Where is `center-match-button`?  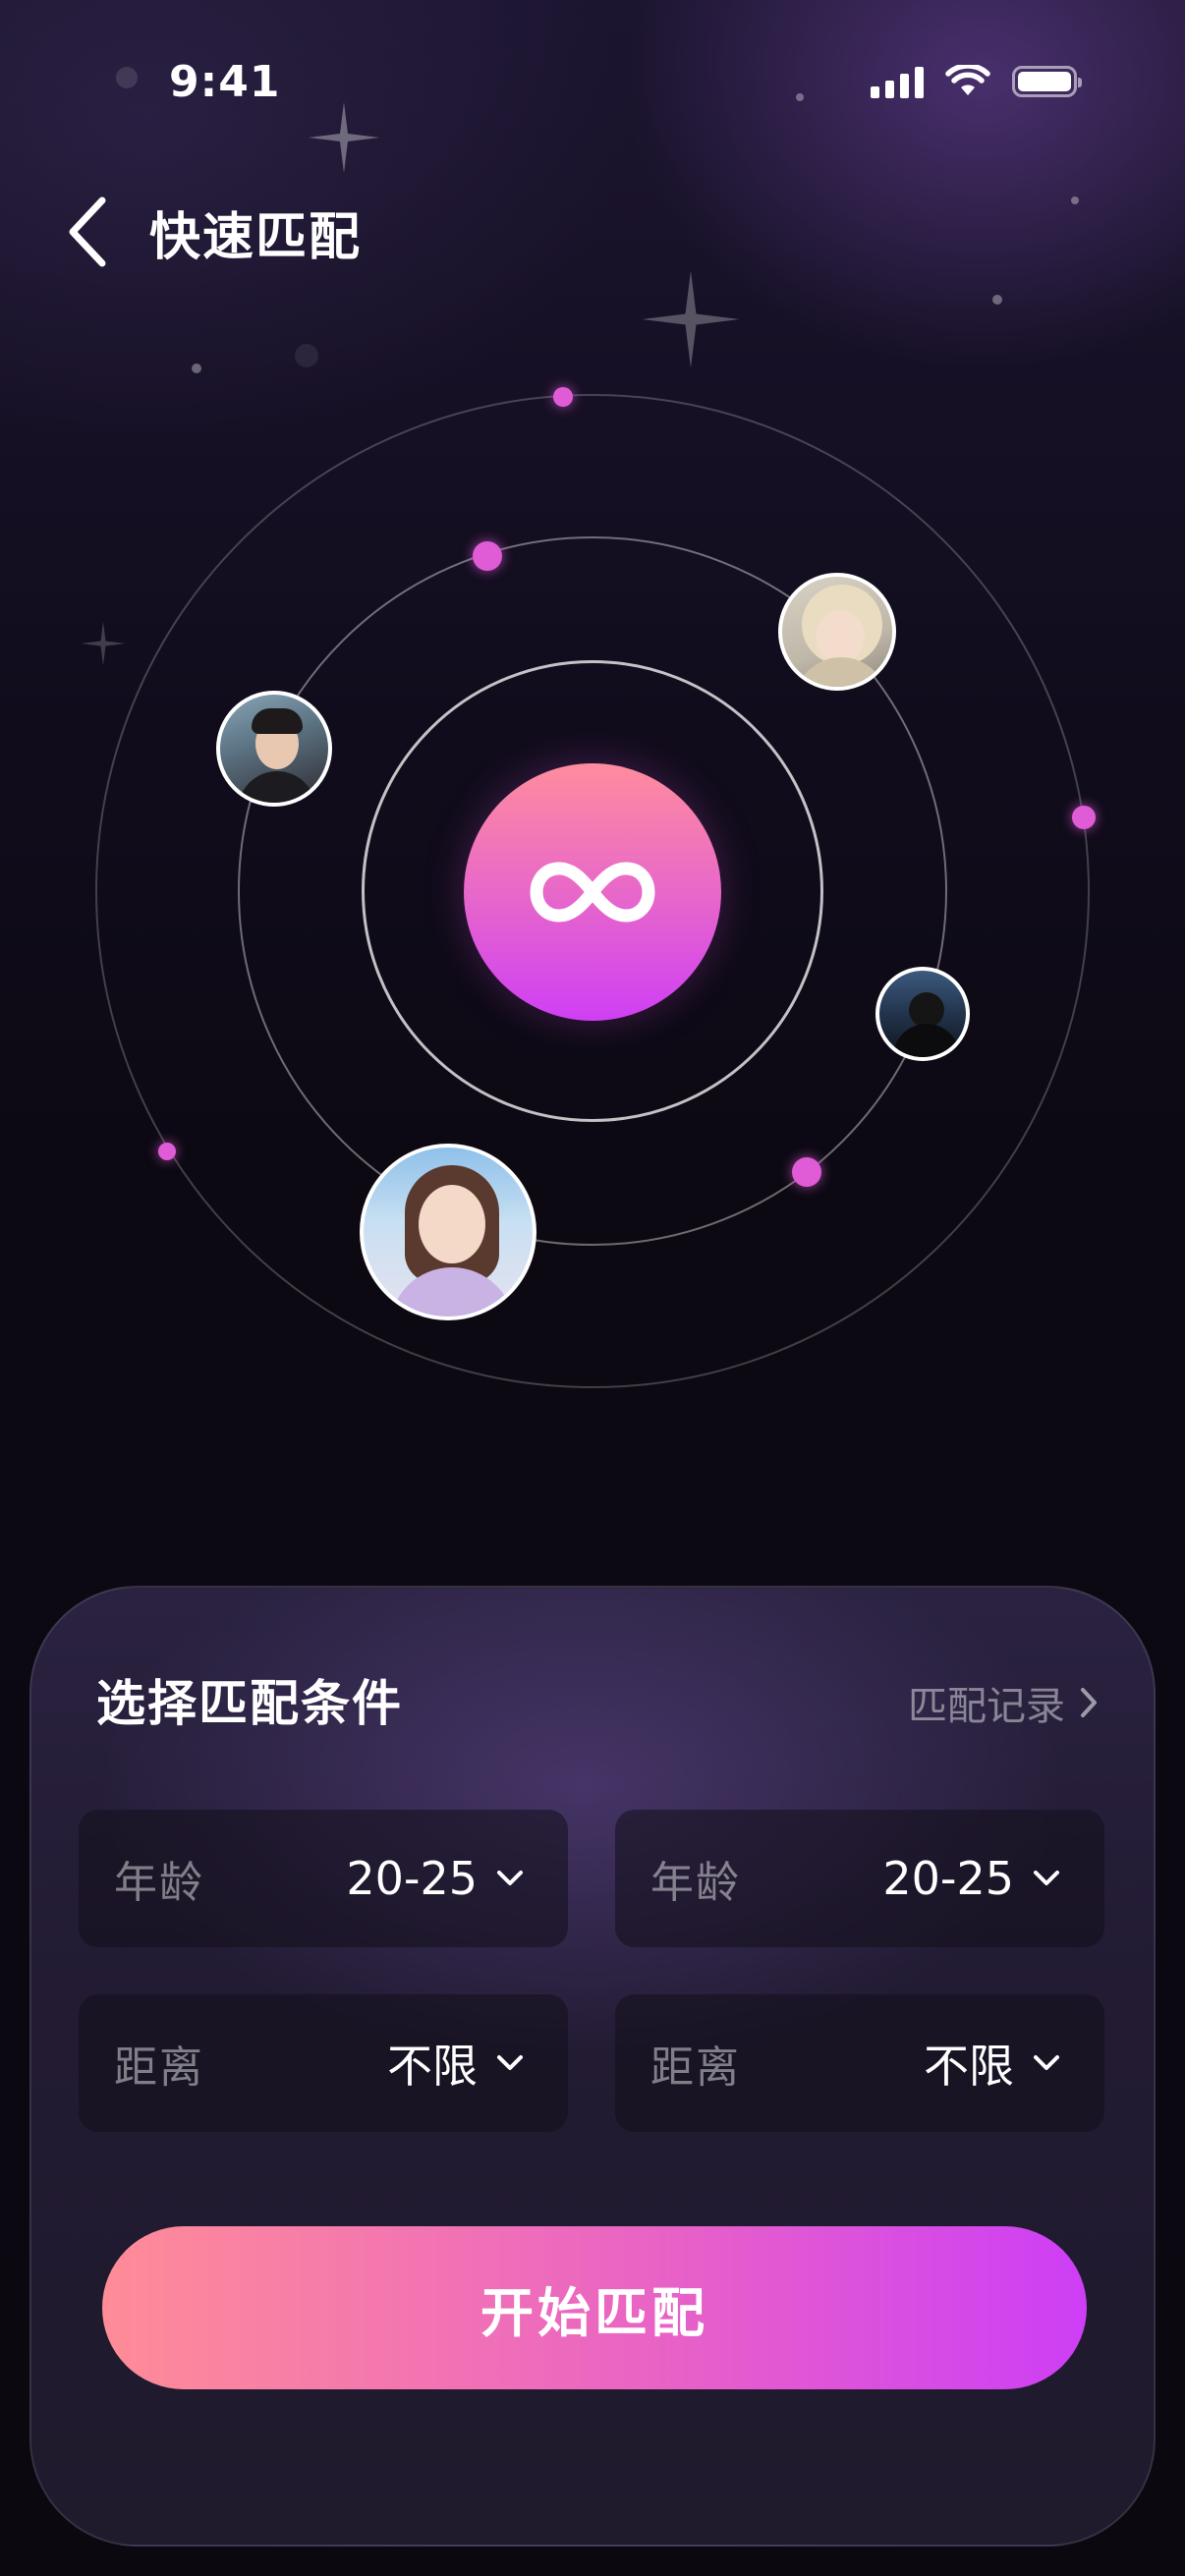 center-match-button is located at coordinates (592, 892).